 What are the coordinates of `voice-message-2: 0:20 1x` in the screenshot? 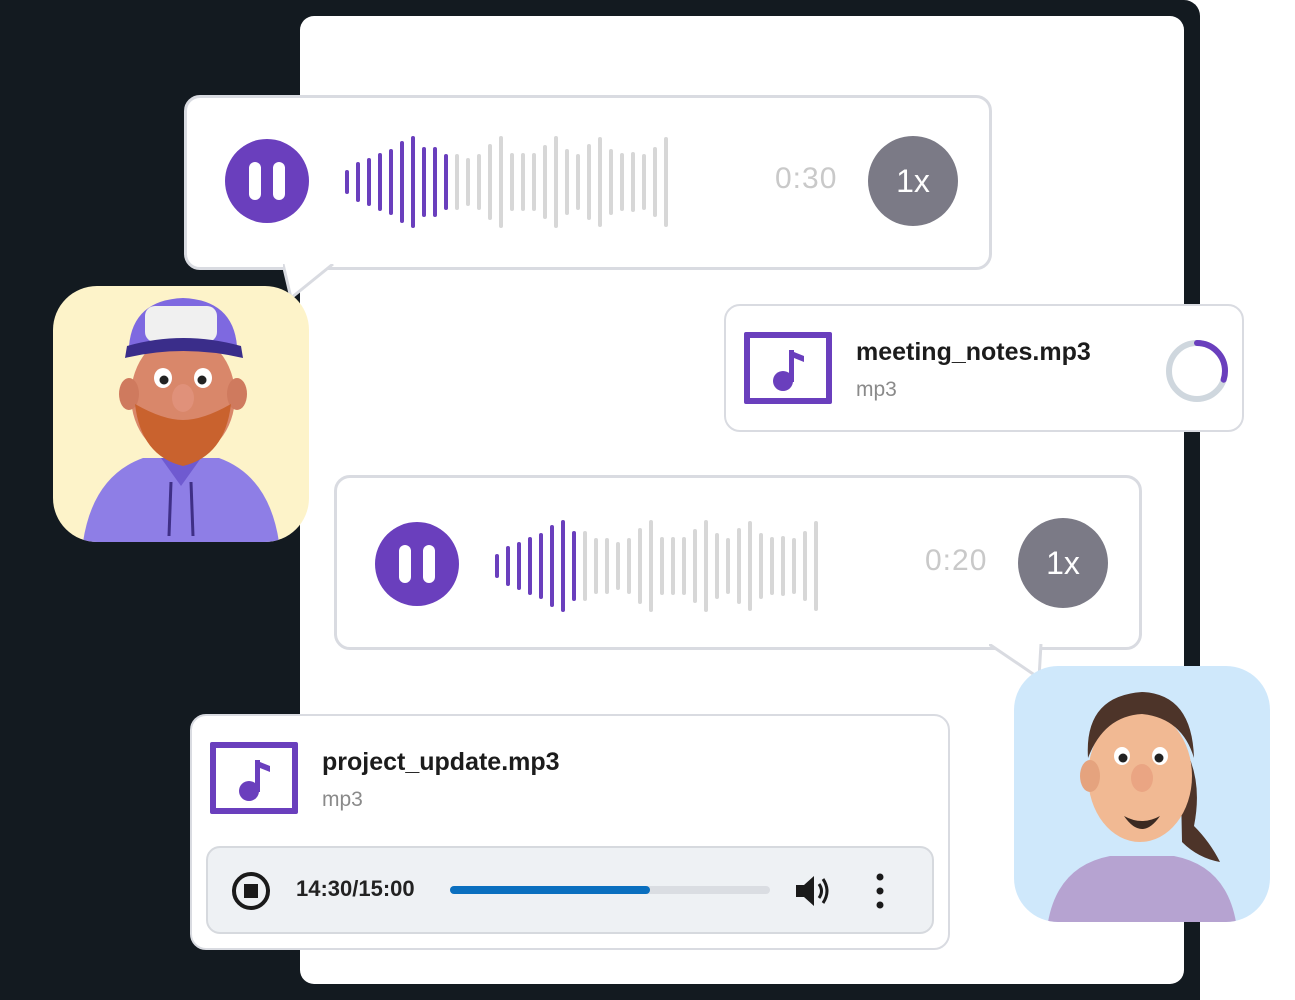 It's located at (738, 578).